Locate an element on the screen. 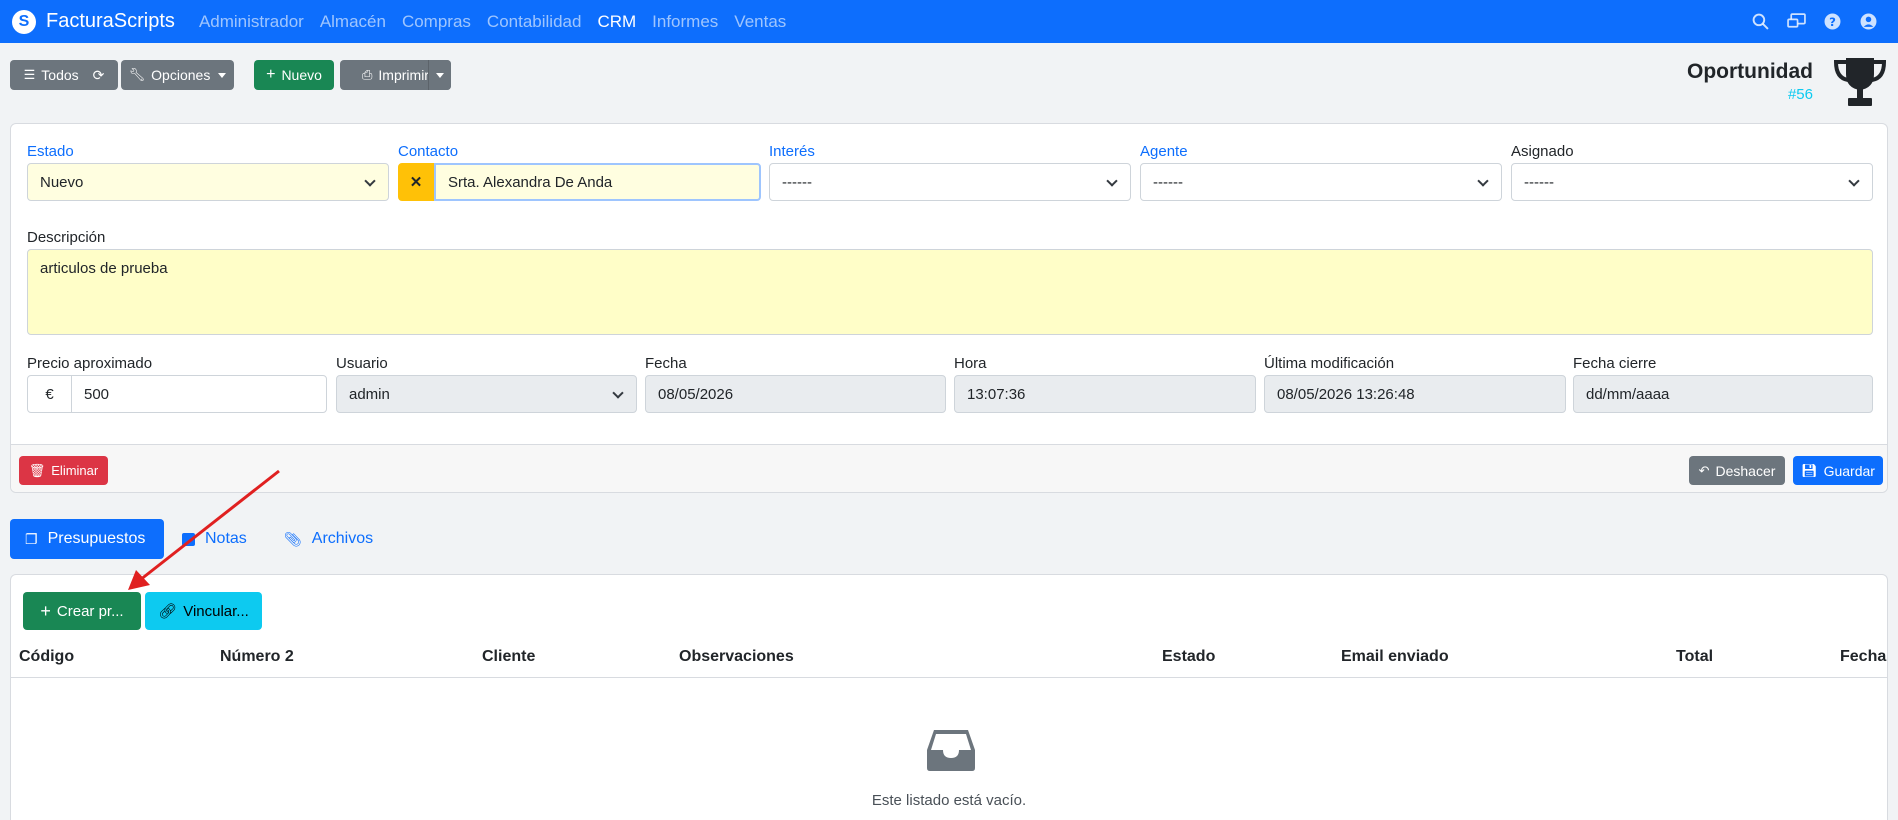 The height and width of the screenshot is (820, 1898). agente-value: ------ is located at coordinates (1168, 182).